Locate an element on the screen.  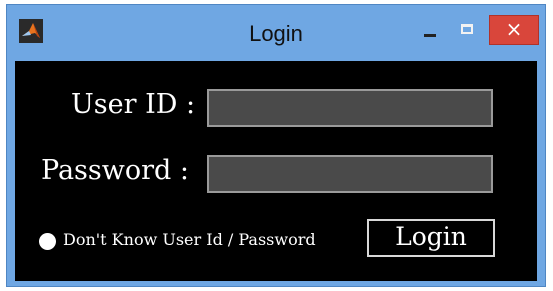
minimize-button is located at coordinates (430, 31).